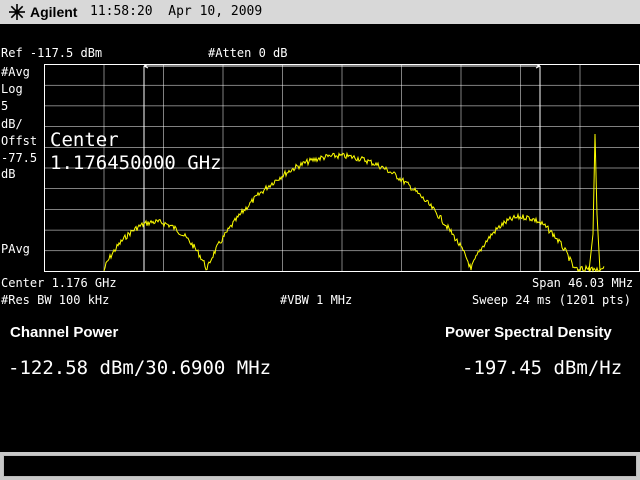 The width and height of the screenshot is (640, 480). I want to click on channel-power-label: Channel Power, so click(64, 332).